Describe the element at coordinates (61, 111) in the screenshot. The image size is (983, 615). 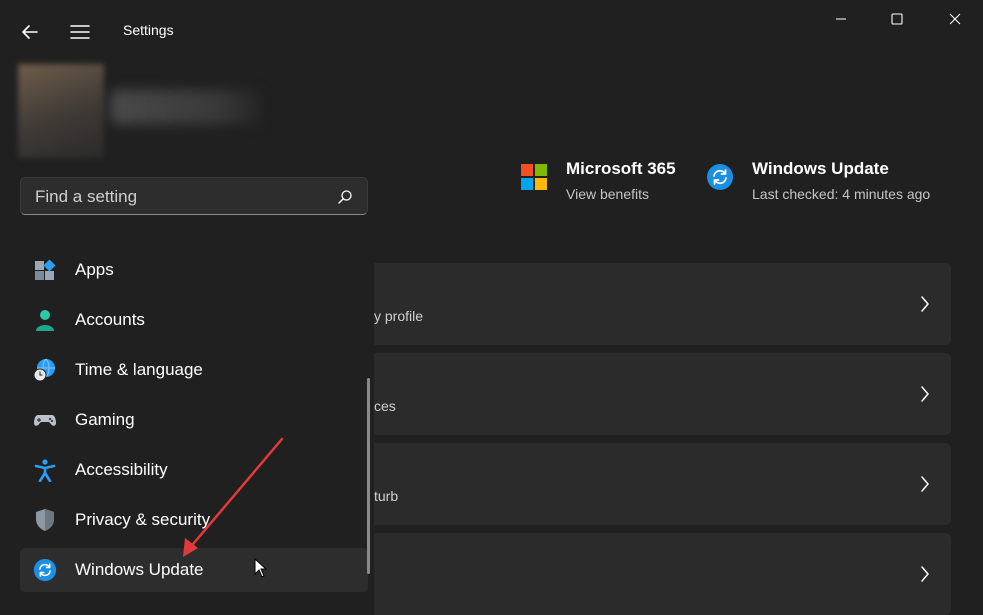
I see `avatar` at that location.